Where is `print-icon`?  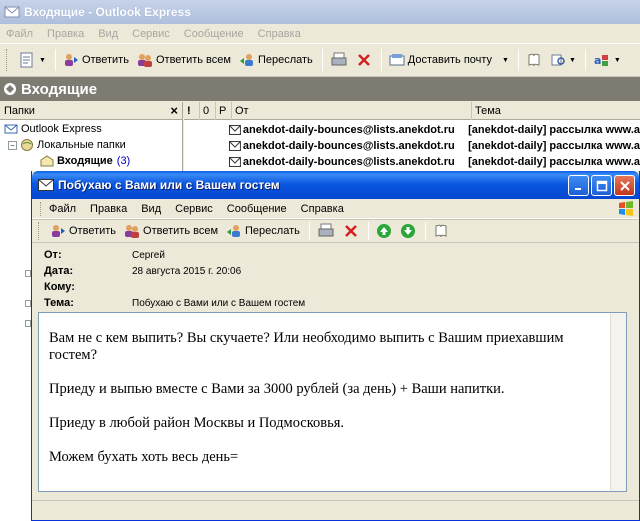 print-icon is located at coordinates (339, 59).